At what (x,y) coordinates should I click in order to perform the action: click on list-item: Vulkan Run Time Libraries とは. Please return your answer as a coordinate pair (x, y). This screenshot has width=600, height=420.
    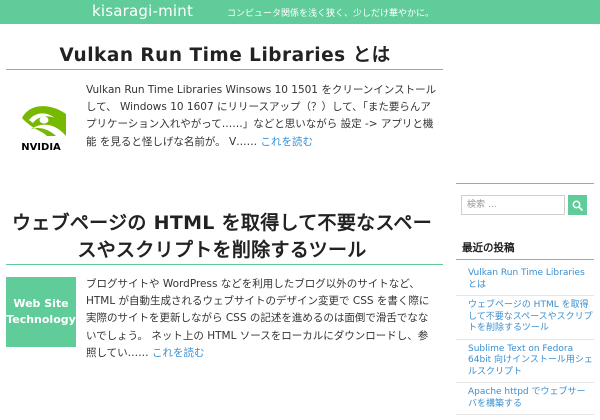
    Looking at the image, I should click on (525, 280).